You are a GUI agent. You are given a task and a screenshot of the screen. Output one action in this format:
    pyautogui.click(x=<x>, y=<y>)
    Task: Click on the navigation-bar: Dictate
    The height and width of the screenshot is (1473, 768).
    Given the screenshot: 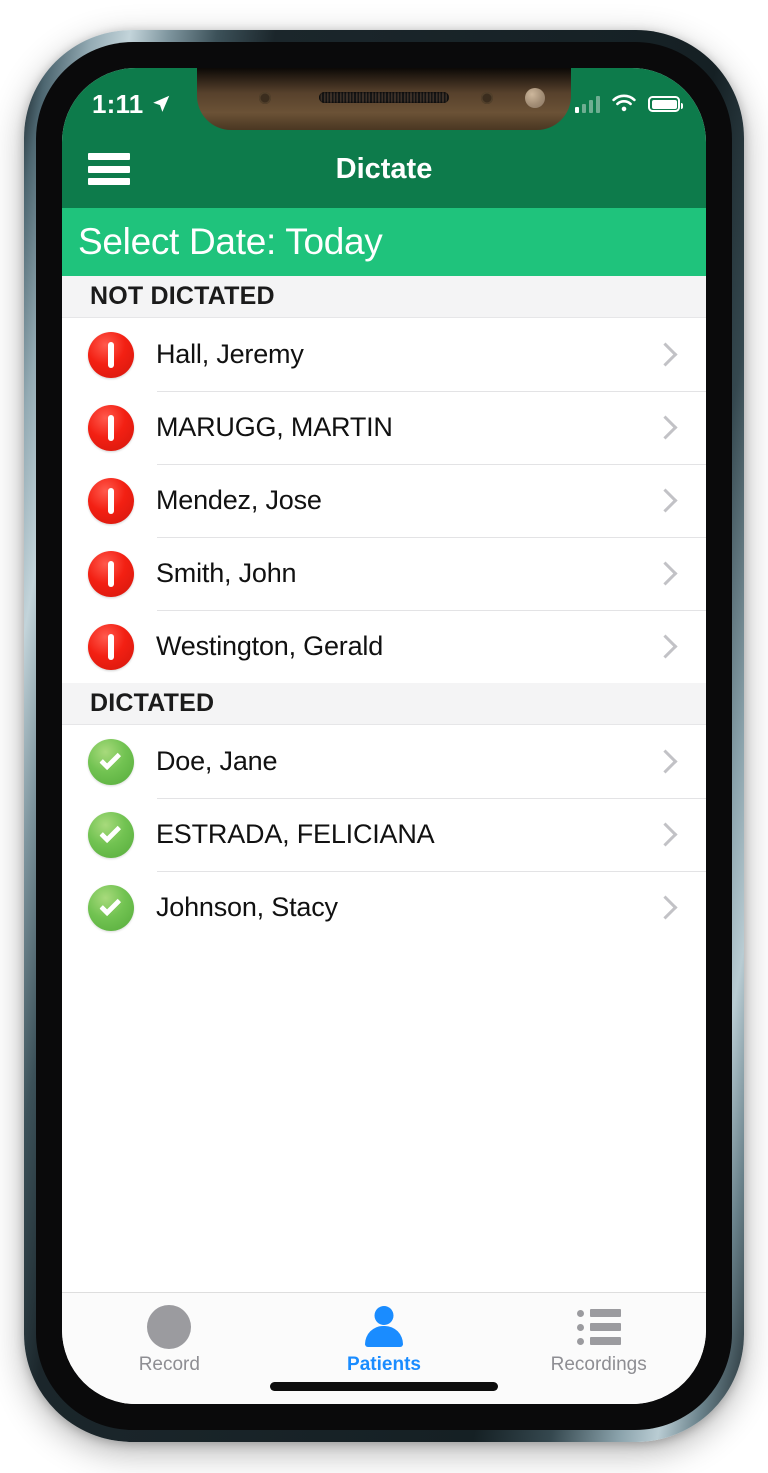 What is the action you would take?
    pyautogui.click(x=384, y=169)
    